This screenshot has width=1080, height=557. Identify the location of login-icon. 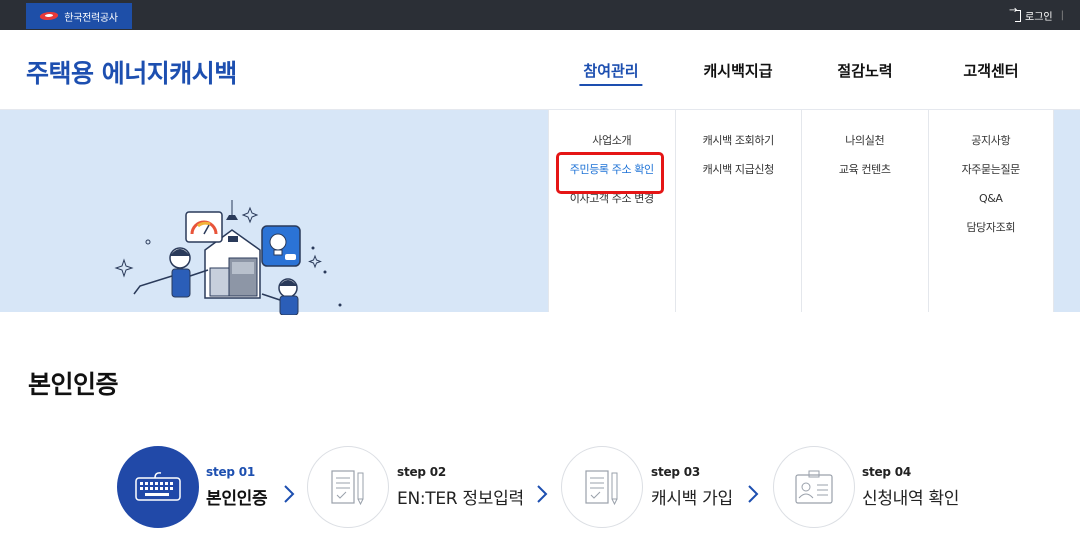
(1015, 13).